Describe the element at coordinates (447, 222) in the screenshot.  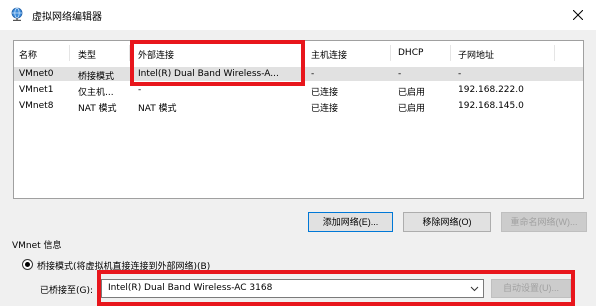
I see `remove-network-button: 移除网络(O)` at that location.